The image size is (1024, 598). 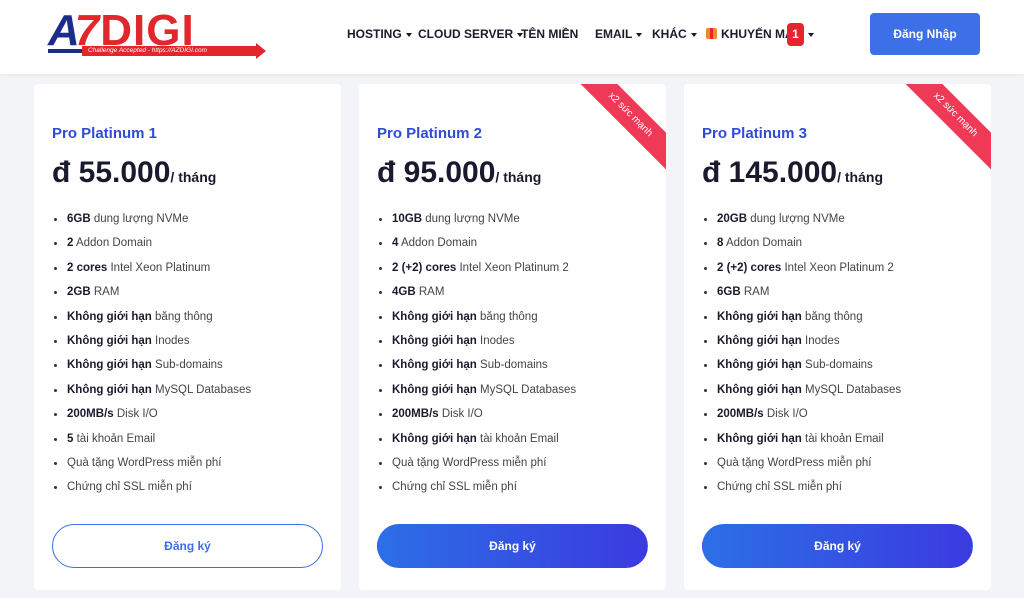 What do you see at coordinates (476, 243) in the screenshot?
I see `feature-item: 4 Addon Domain` at bounding box center [476, 243].